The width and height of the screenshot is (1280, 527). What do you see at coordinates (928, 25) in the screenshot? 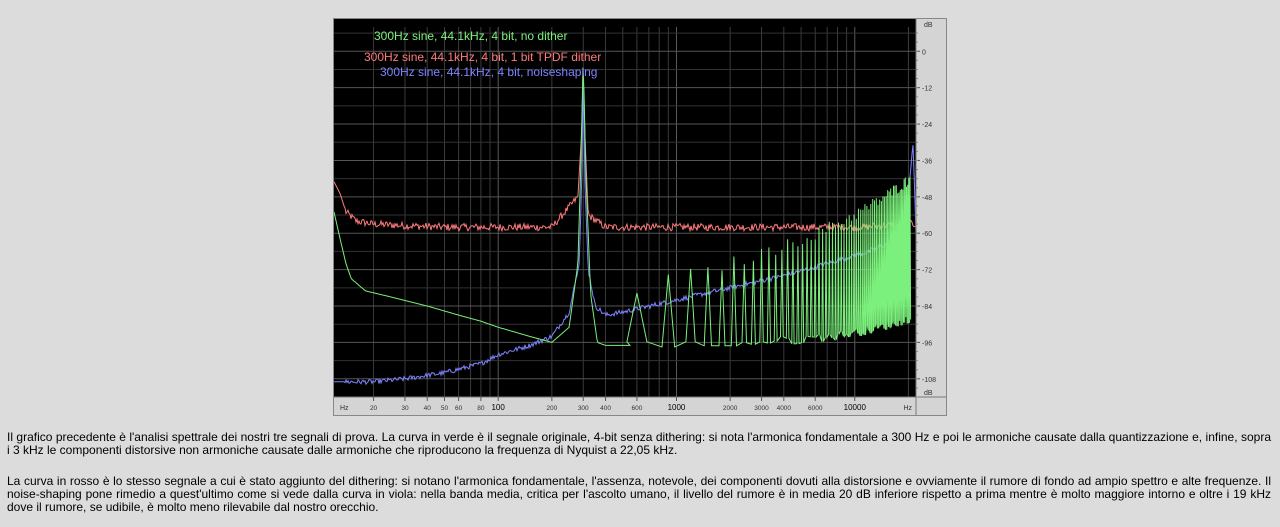
I see `y-unit-label-top: dB` at bounding box center [928, 25].